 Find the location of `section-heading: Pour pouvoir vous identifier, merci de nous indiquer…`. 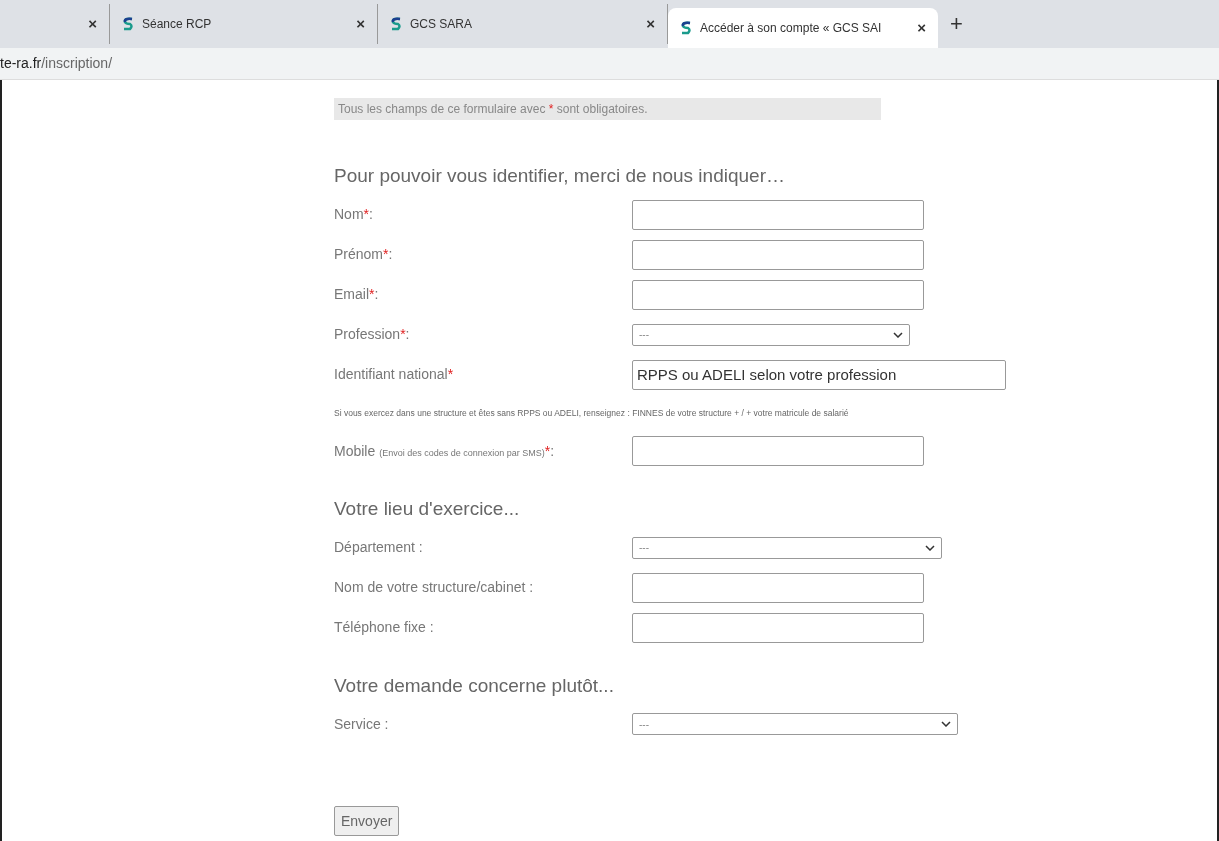

section-heading: Pour pouvoir vous identifier, merci de nous indiquer… is located at coordinates (560, 176).